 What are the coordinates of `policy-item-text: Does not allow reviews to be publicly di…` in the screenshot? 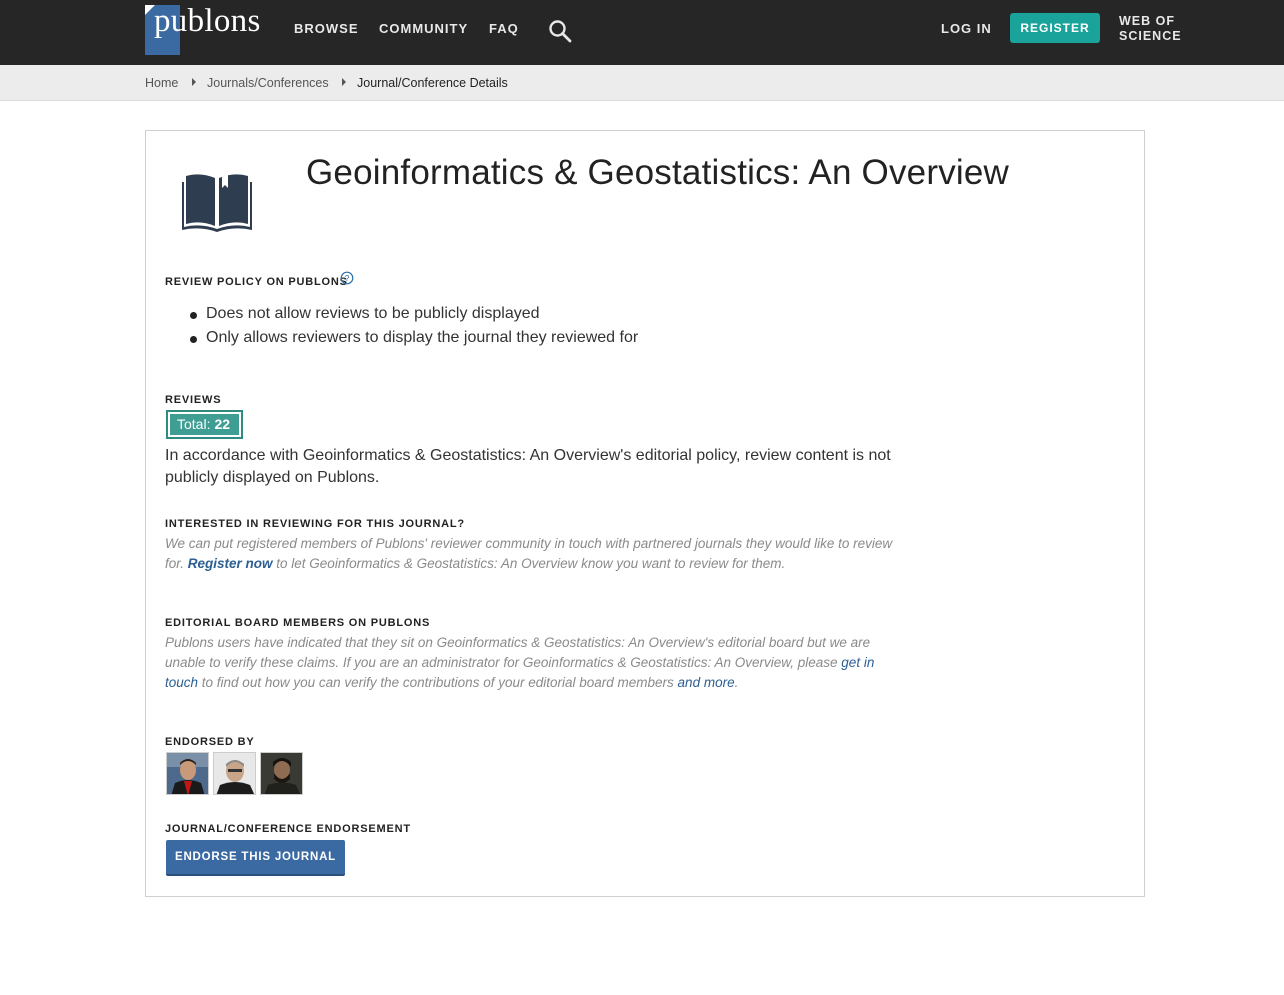 It's located at (373, 313).